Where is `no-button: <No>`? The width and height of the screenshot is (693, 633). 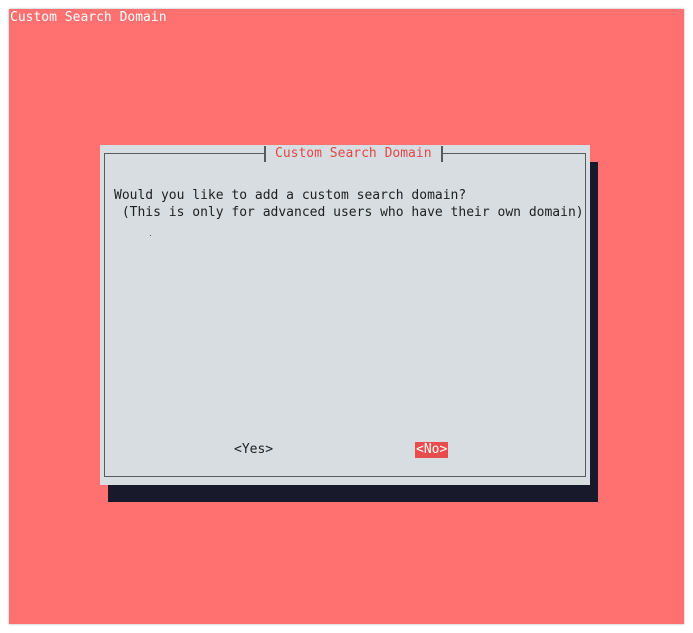 no-button: <No> is located at coordinates (432, 450).